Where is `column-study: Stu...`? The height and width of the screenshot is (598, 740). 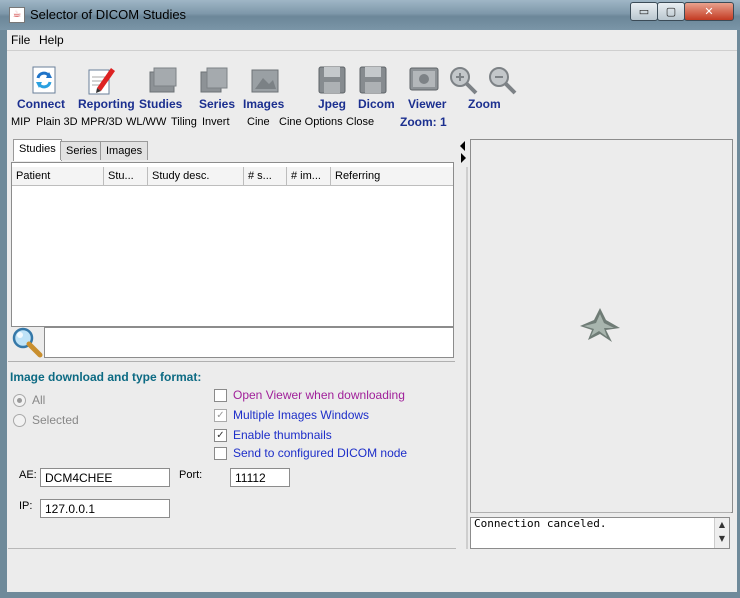 column-study: Stu... is located at coordinates (126, 176).